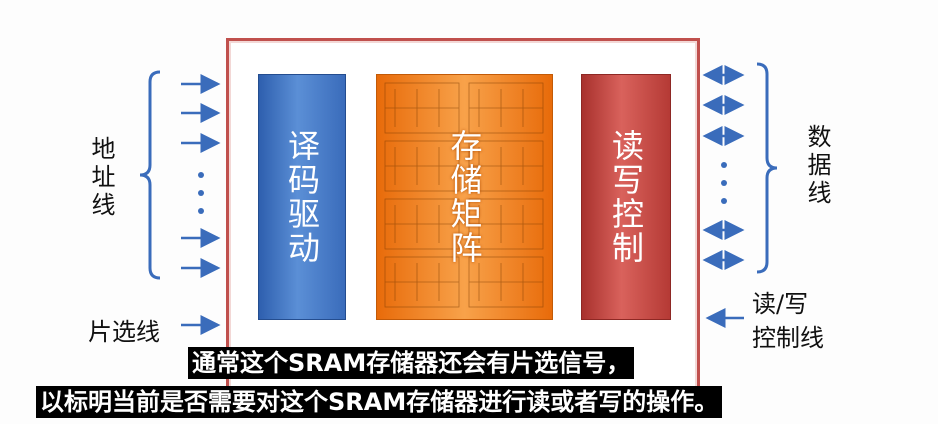  I want to click on storage-matrix-label: 存储矩阵, so click(464, 197).